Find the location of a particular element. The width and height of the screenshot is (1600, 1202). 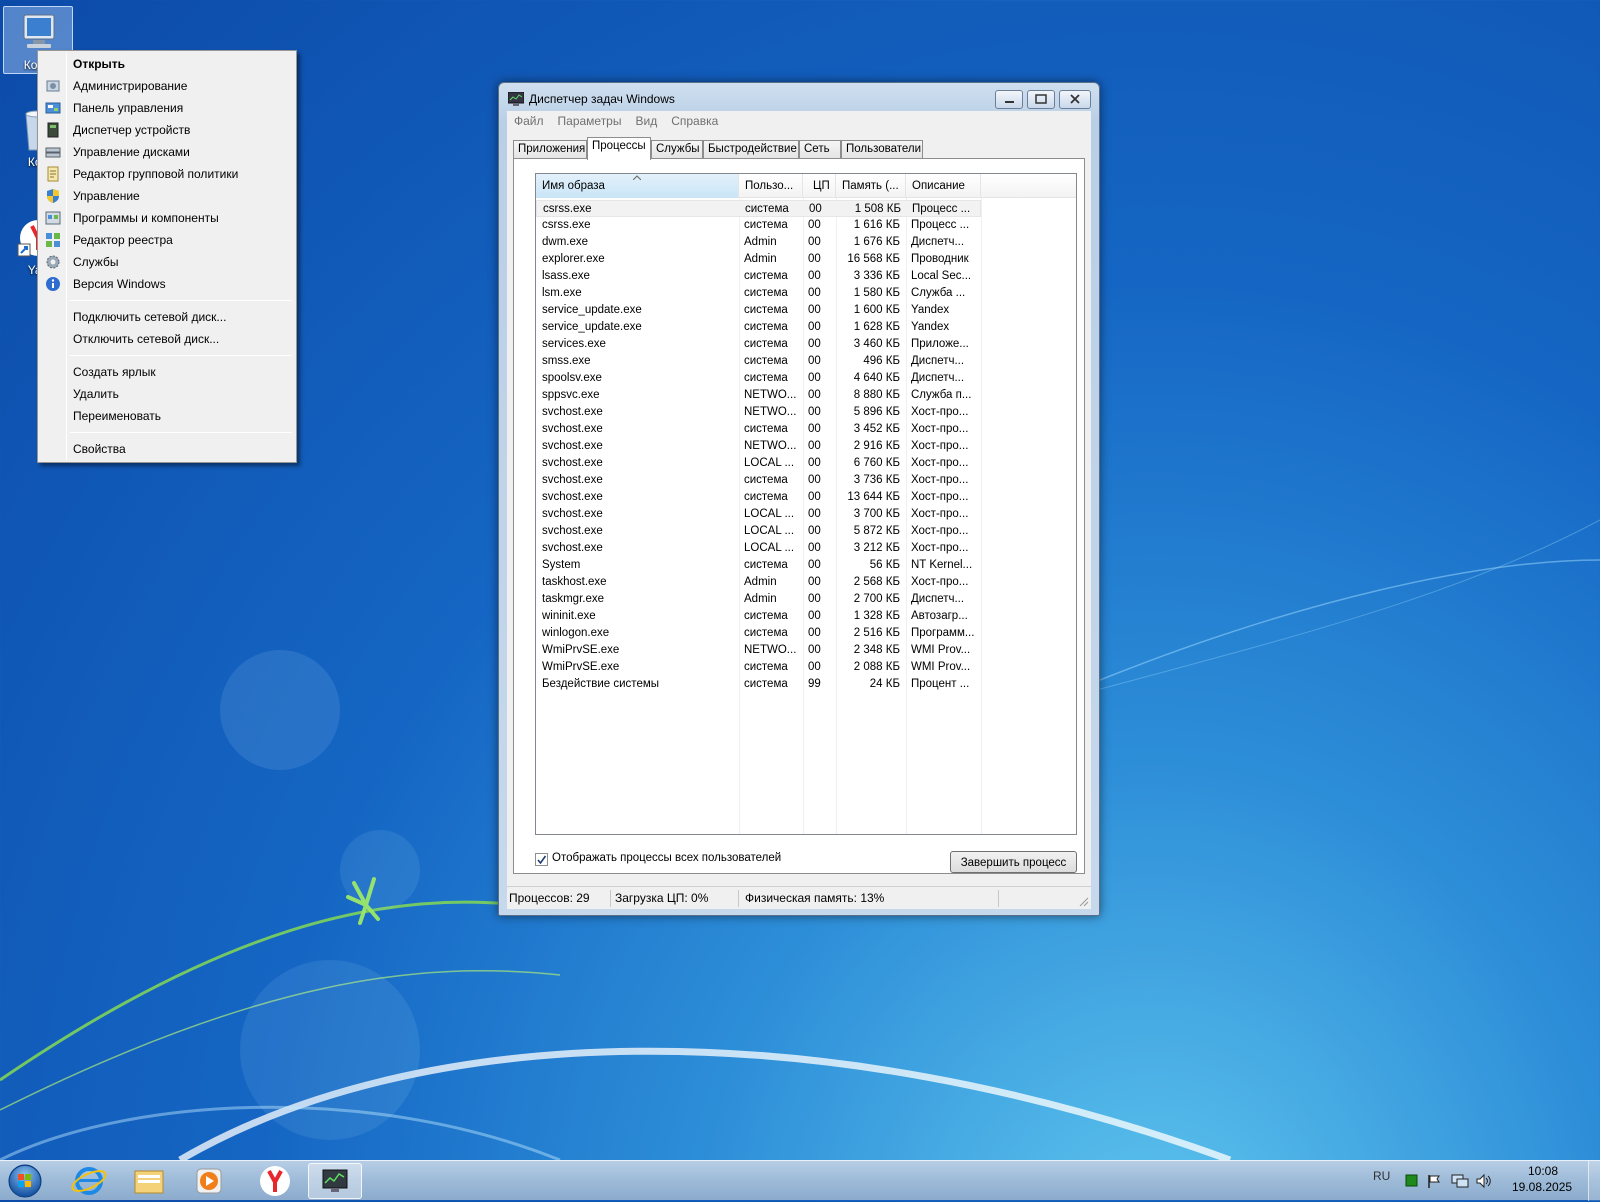

menu-item-control-panel: Панель управления is located at coordinates (167, 108).